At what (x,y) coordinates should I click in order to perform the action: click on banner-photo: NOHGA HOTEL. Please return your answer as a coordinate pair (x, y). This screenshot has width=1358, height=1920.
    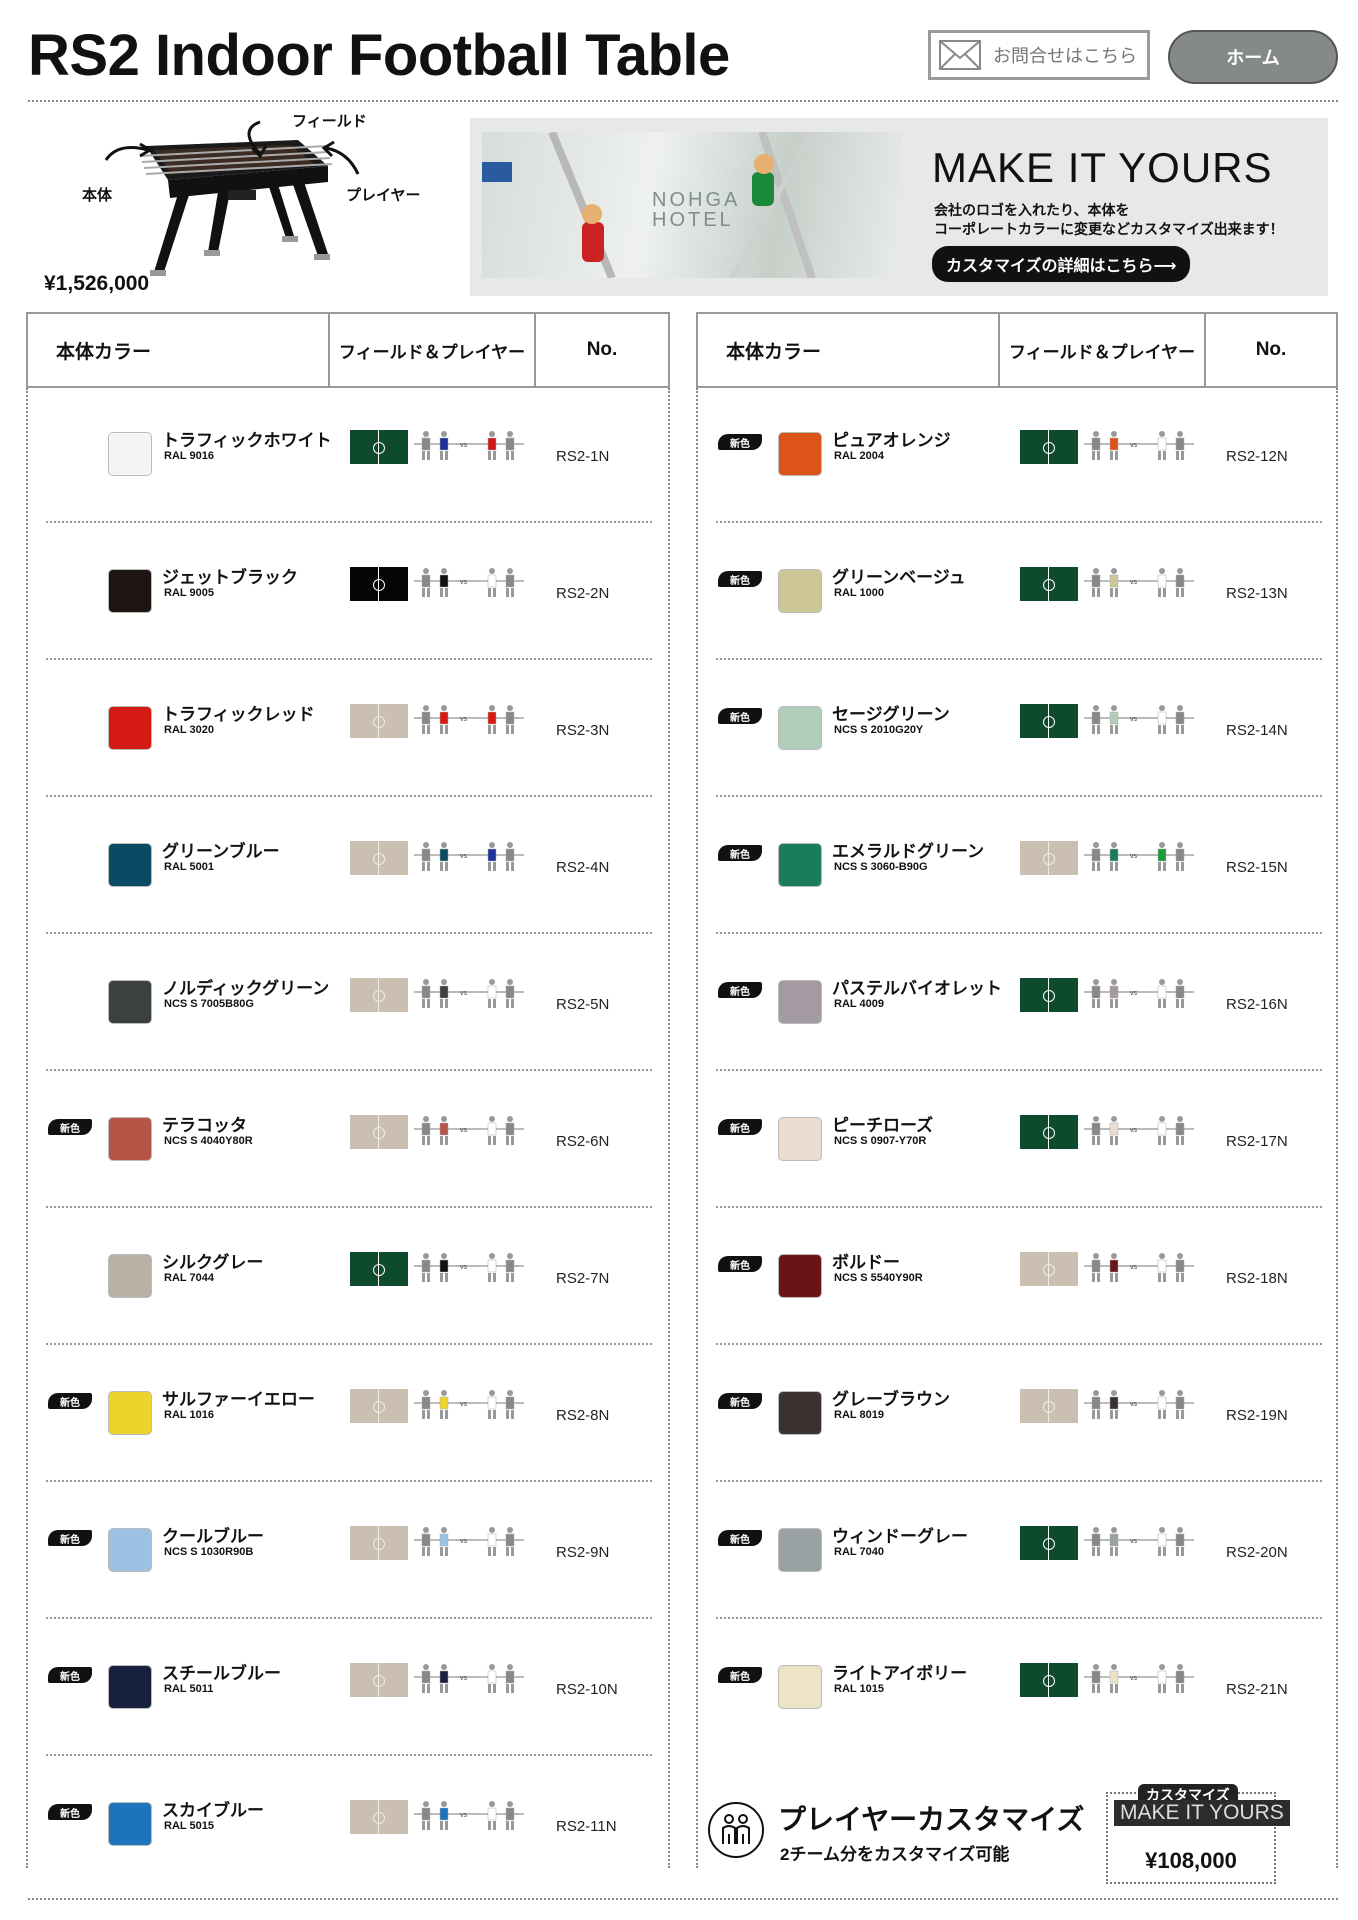
    Looking at the image, I should click on (692, 205).